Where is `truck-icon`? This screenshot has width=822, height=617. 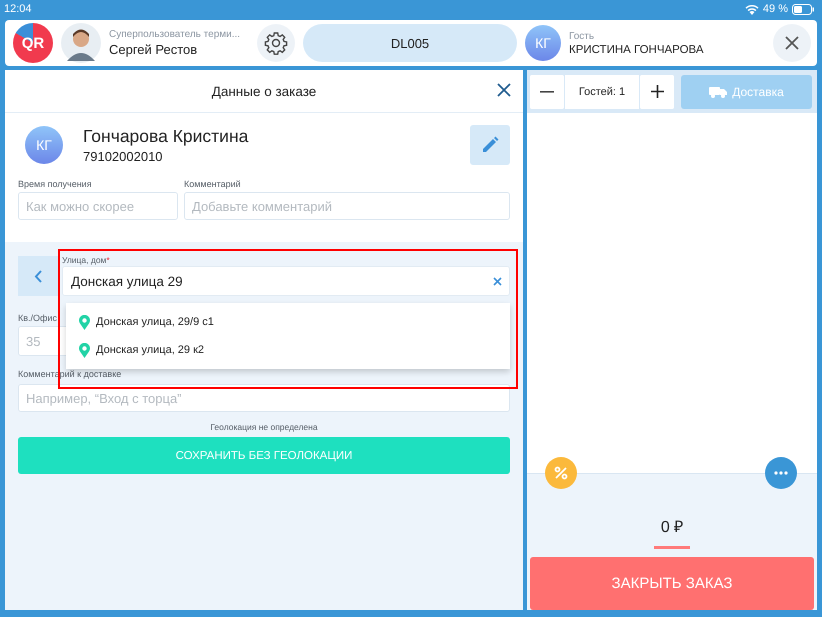
truck-icon is located at coordinates (718, 92).